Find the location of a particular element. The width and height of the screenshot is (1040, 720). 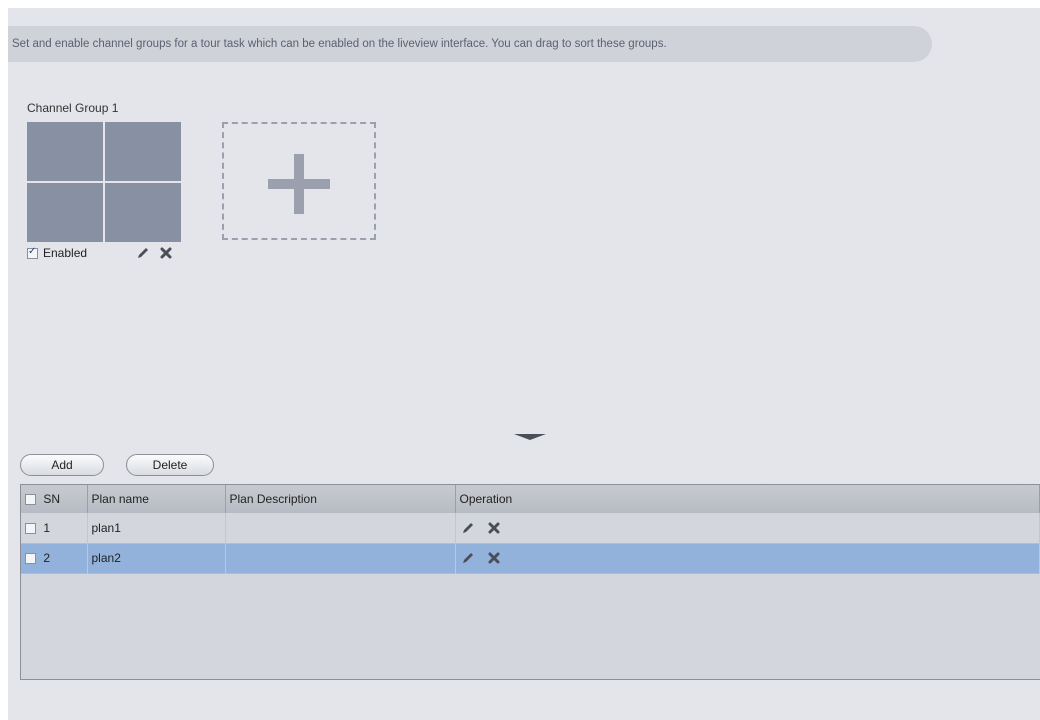

sn-cell: 1 is located at coordinates (54, 528).